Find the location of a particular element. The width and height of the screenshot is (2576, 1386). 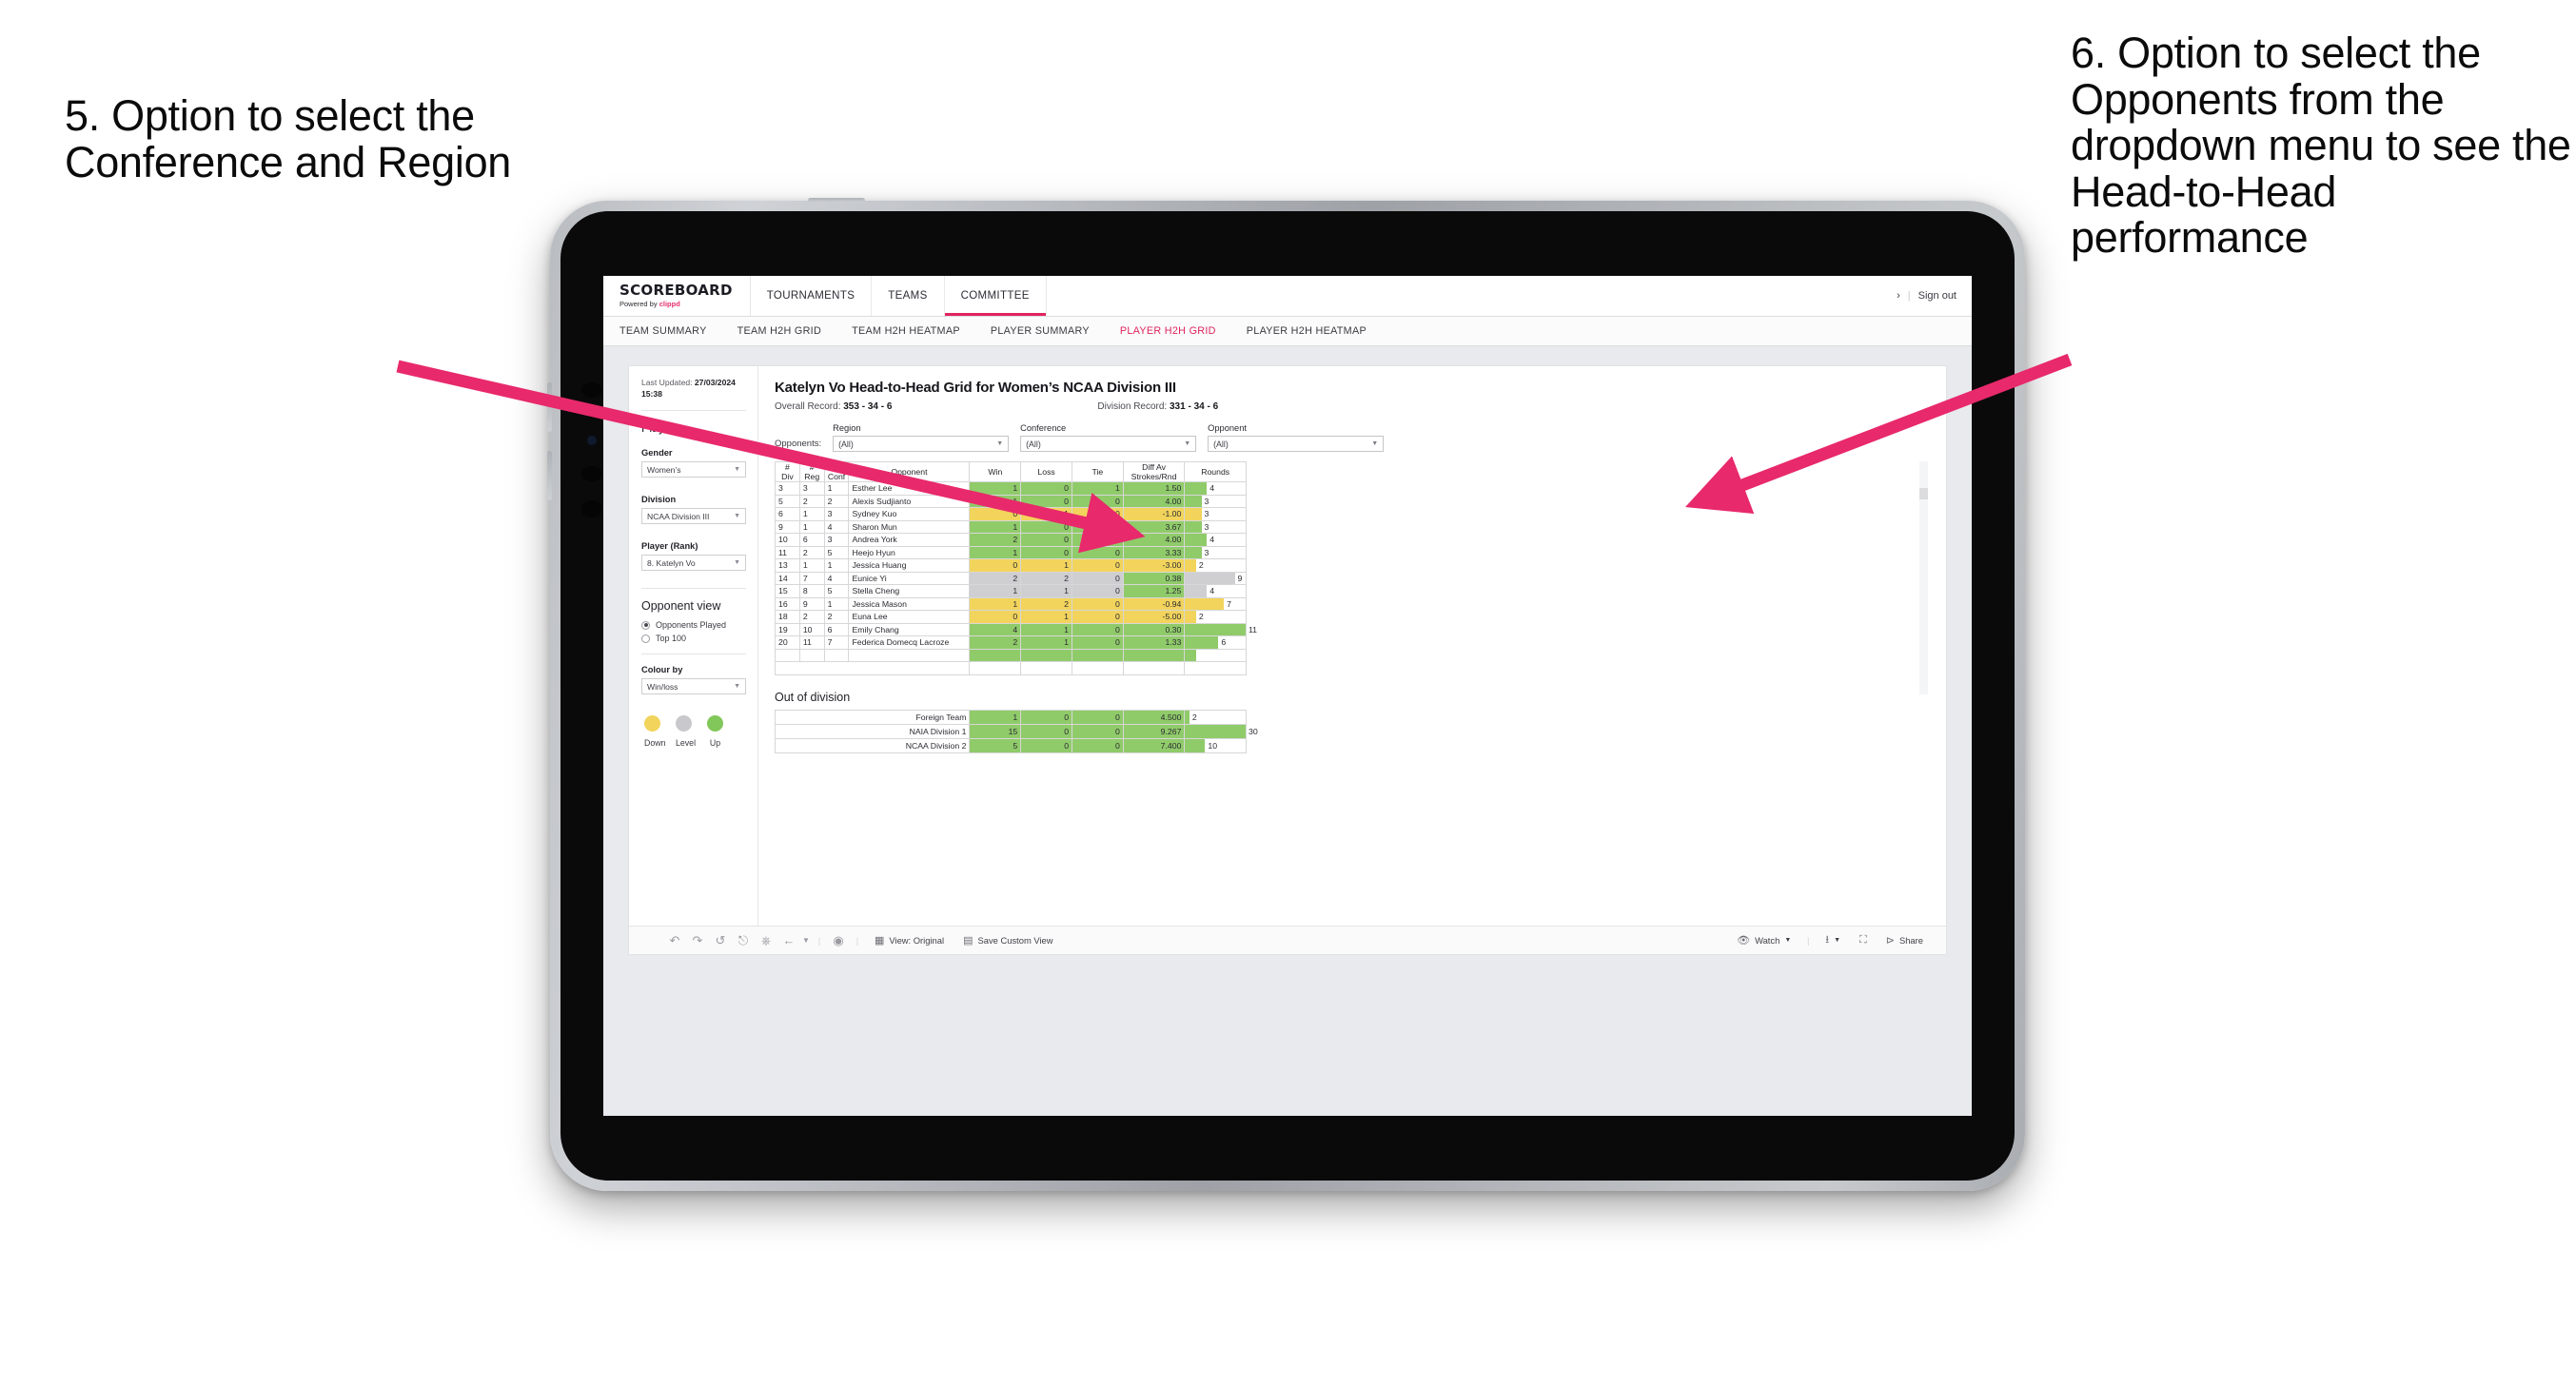

topnav-item-committee: COMMITTEE is located at coordinates (996, 296).